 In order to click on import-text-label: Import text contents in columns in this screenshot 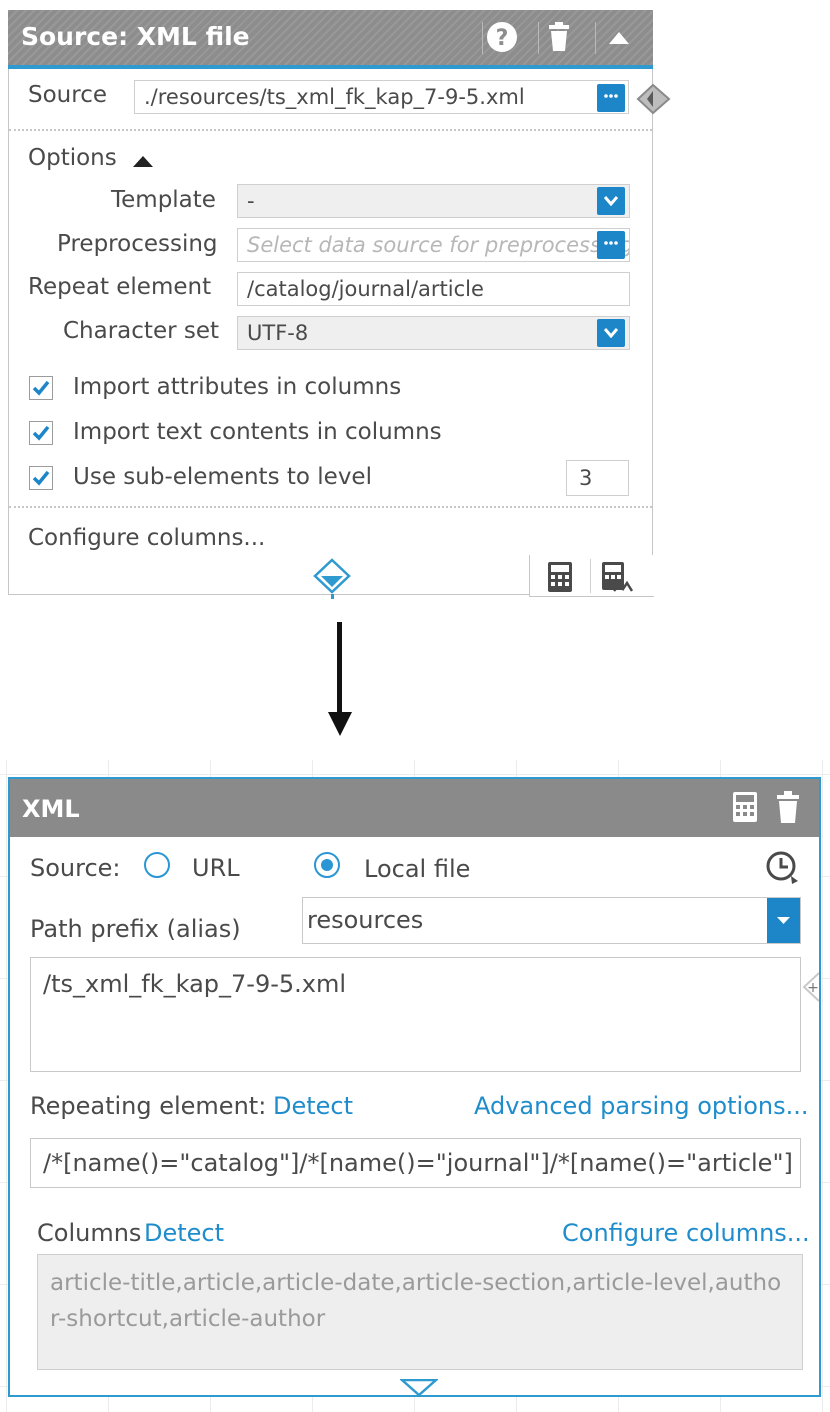, I will do `click(257, 432)`.